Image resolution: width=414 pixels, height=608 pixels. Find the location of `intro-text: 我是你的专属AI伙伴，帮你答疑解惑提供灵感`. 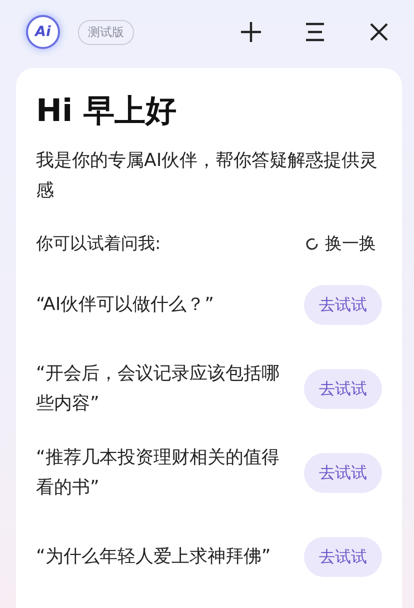

intro-text: 我是你的专属AI伙伴，帮你答疑解惑提供灵感 is located at coordinates (207, 176).